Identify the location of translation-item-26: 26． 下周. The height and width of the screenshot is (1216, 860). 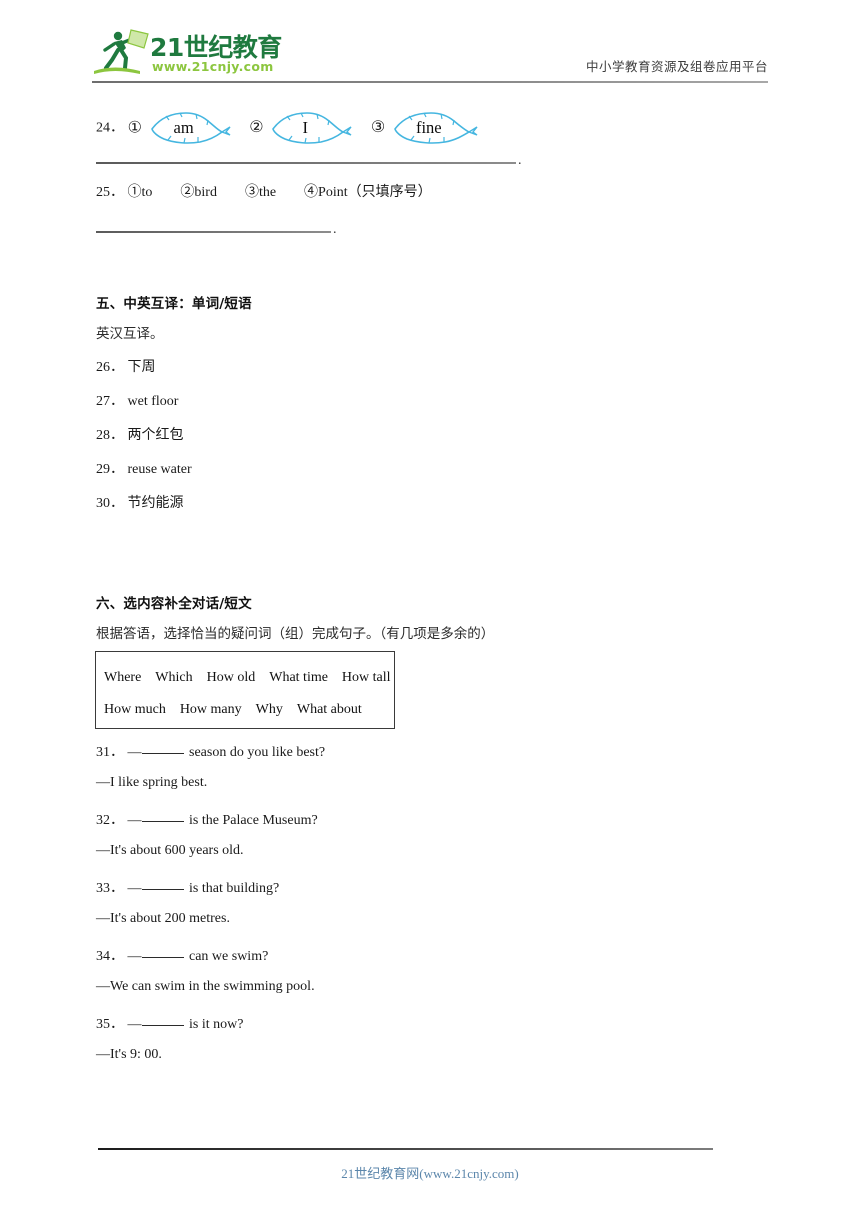
(126, 366).